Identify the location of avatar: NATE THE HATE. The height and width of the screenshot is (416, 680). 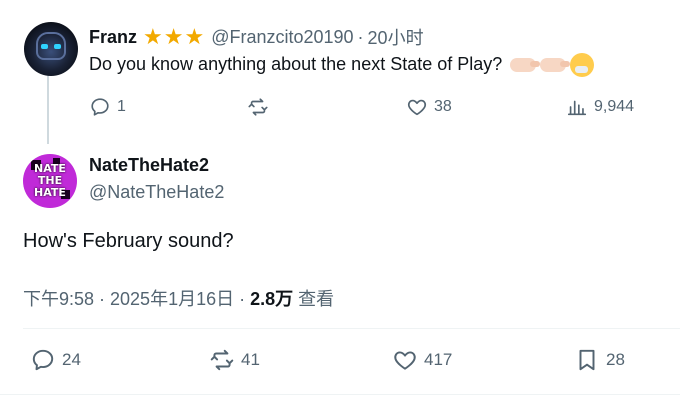
(50, 181).